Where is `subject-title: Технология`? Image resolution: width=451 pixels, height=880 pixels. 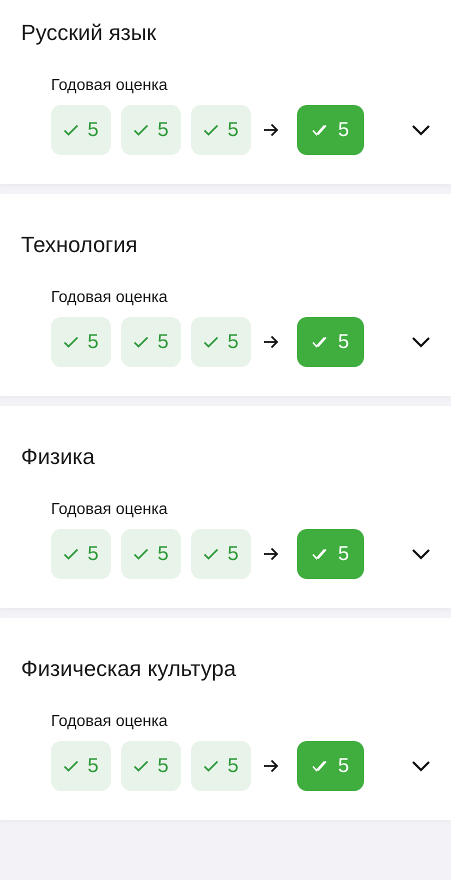 subject-title: Технология is located at coordinates (79, 245).